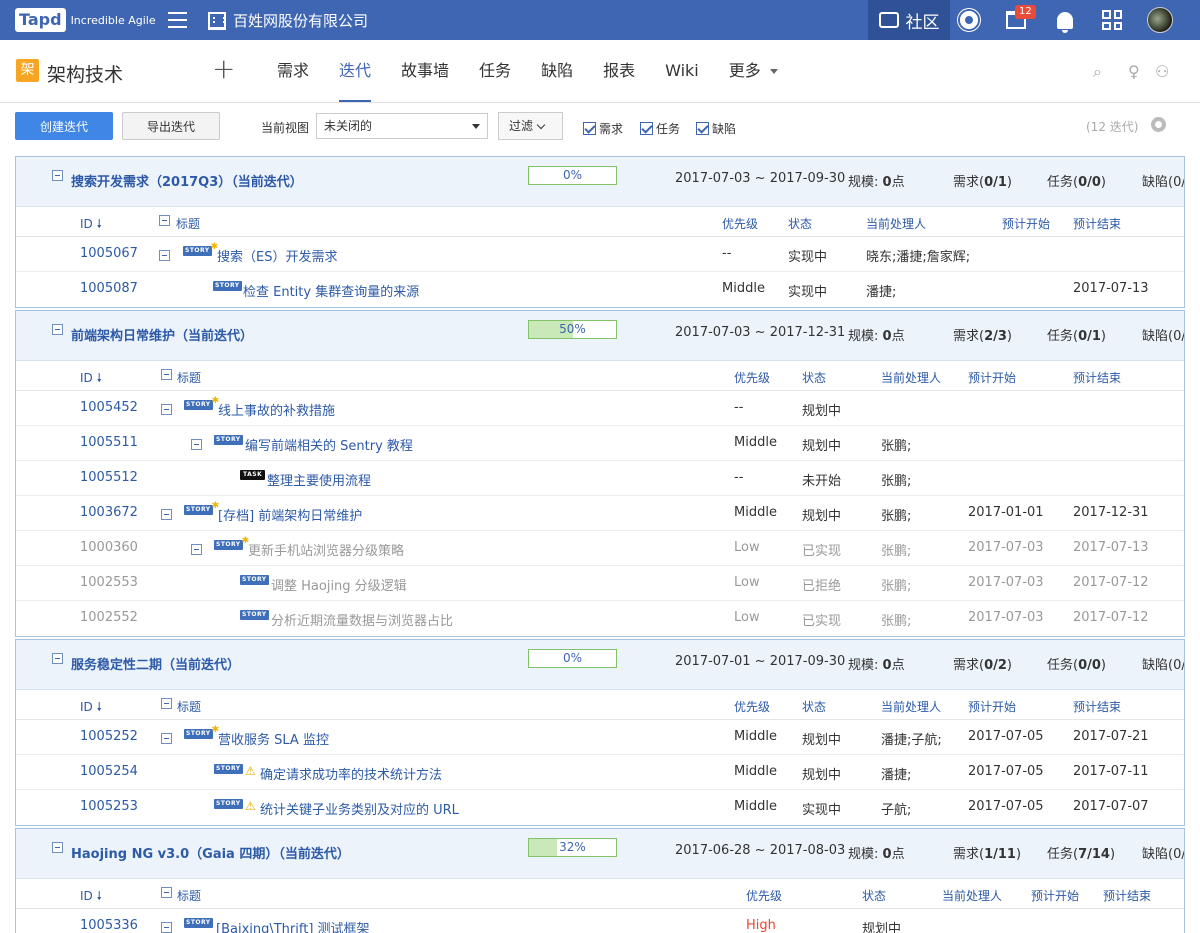 This screenshot has height=933, width=1200. I want to click on nav-story-wall: 故事墙, so click(425, 71).